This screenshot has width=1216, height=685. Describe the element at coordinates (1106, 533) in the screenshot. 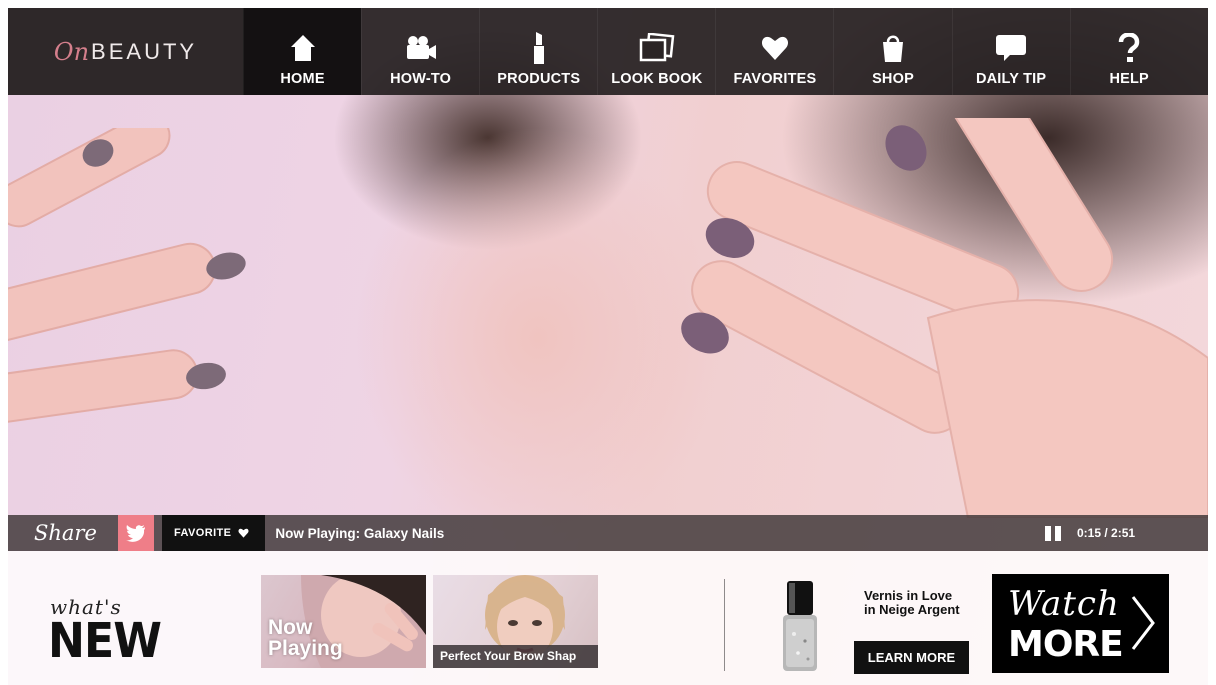

I see `playback-time: 0:15 / 2:51` at that location.